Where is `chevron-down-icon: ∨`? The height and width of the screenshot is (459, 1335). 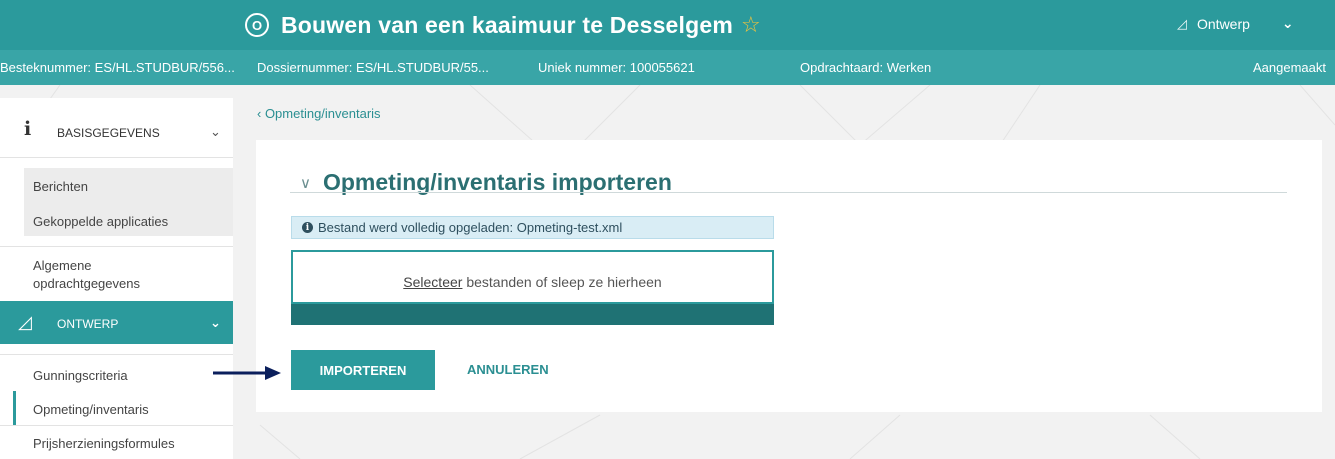
chevron-down-icon: ∨ is located at coordinates (305, 183).